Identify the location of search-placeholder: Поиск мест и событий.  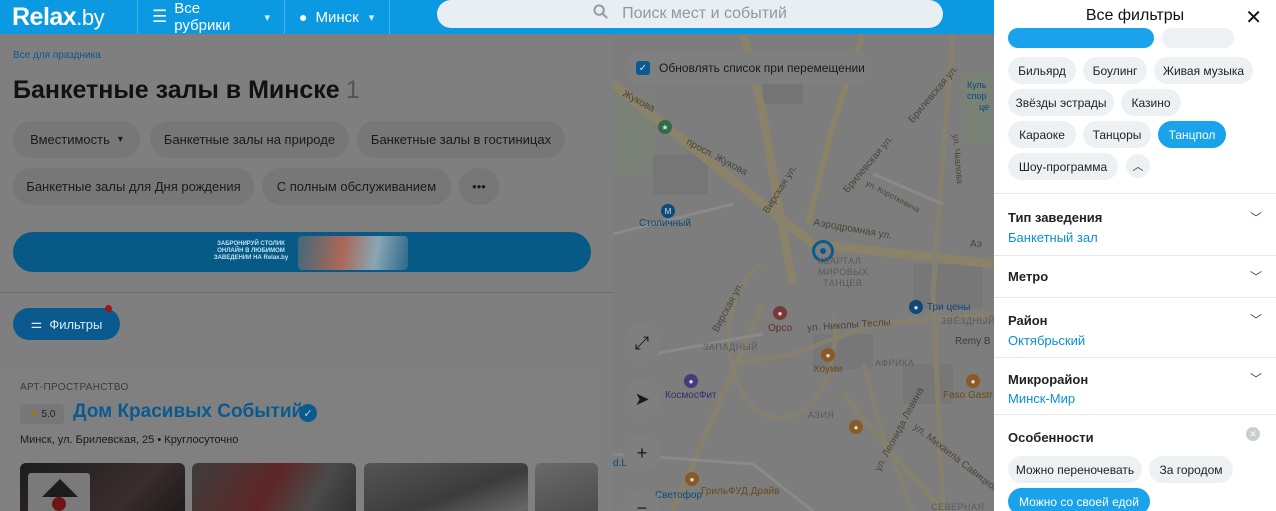
(704, 13).